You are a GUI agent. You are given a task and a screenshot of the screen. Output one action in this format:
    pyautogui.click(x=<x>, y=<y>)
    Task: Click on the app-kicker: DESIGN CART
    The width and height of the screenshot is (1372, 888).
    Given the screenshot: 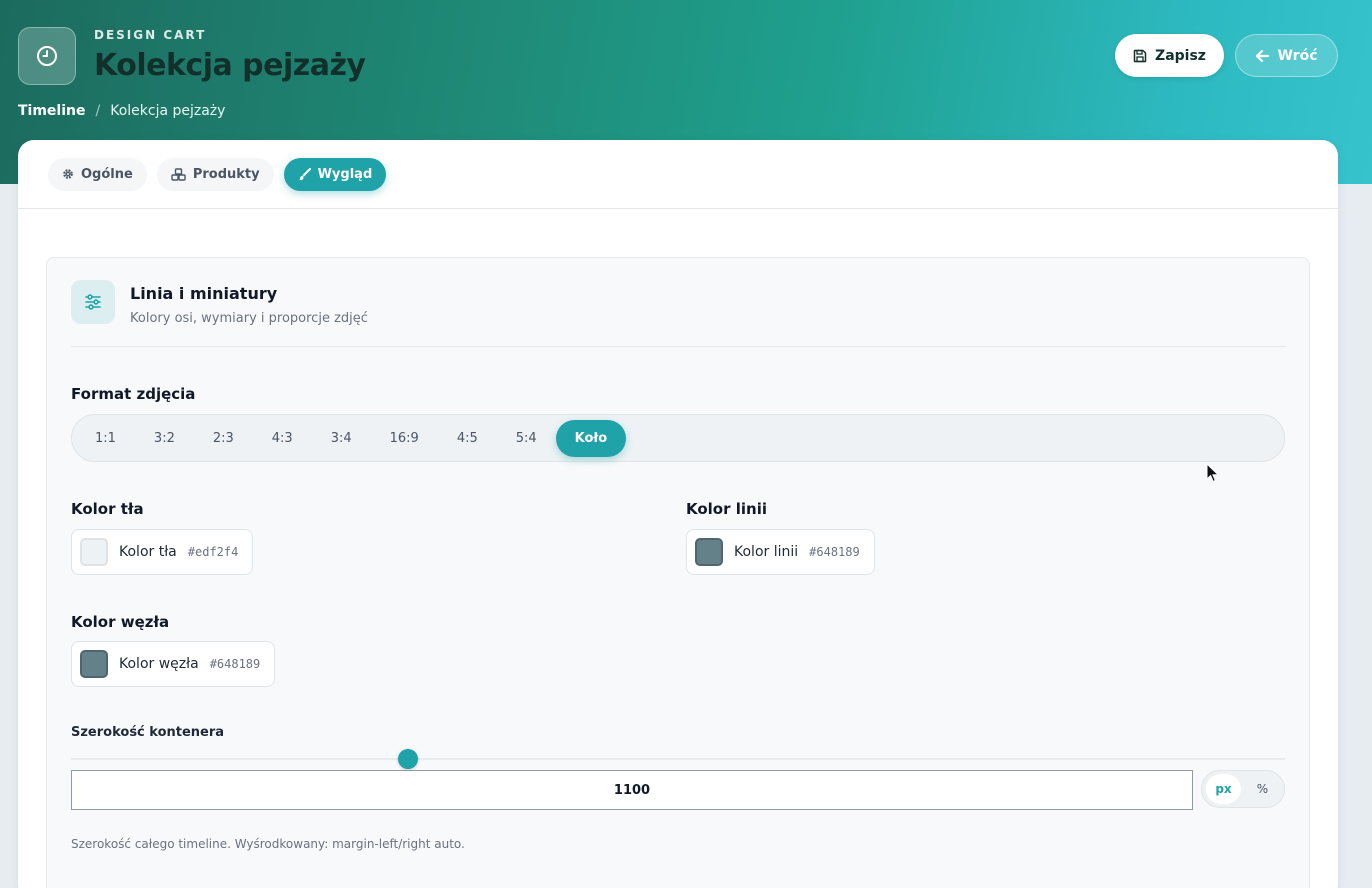 What is the action you would take?
    pyautogui.click(x=150, y=35)
    